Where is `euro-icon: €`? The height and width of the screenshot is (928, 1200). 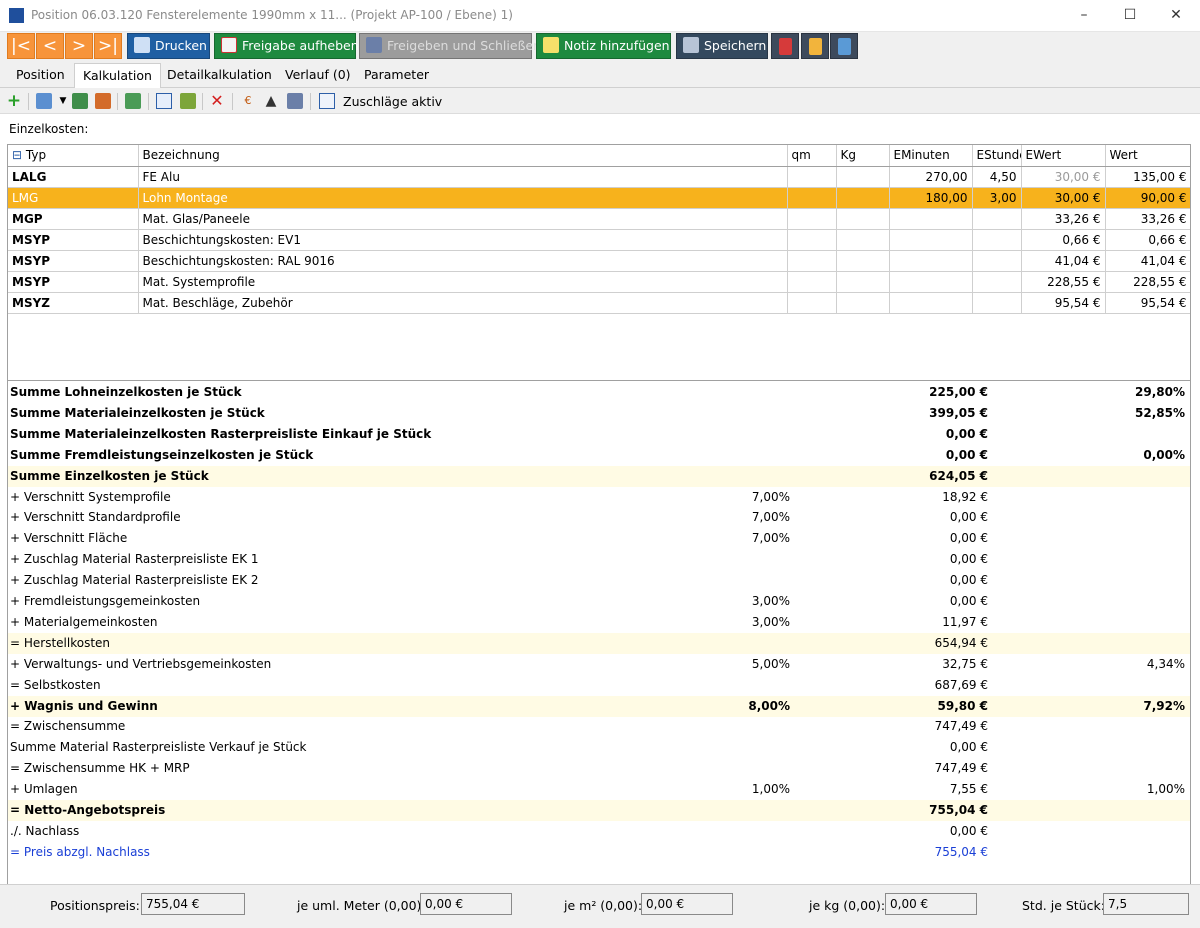
euro-icon: € is located at coordinates (248, 101).